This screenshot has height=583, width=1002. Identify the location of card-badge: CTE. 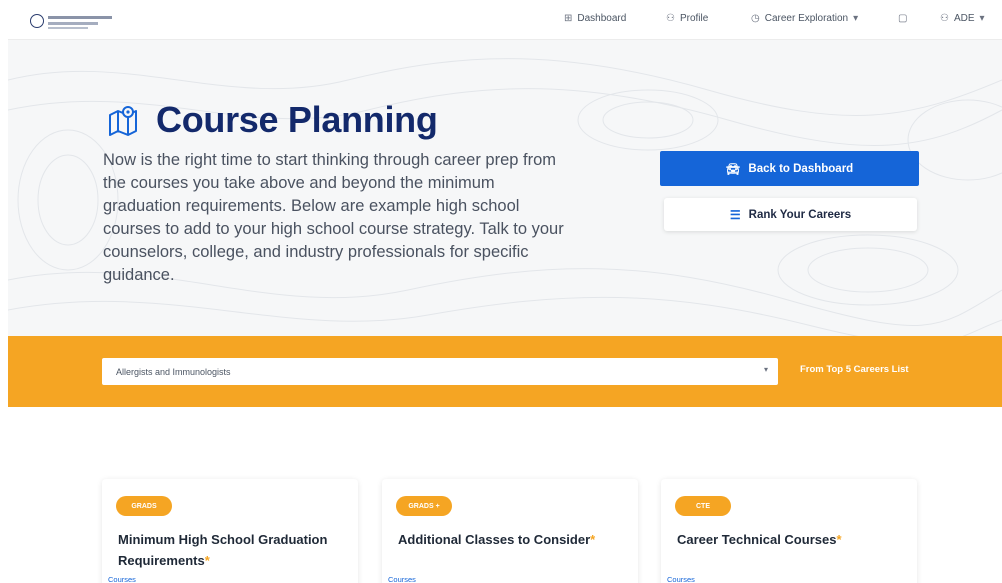
(703, 506).